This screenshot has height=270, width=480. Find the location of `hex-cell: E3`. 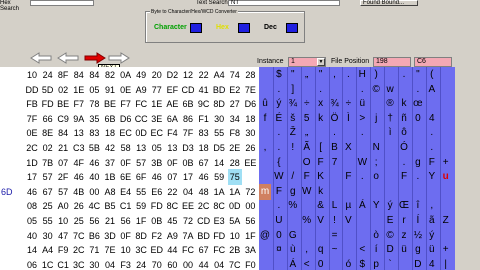

hex-cell: E3 is located at coordinates (219, 221).